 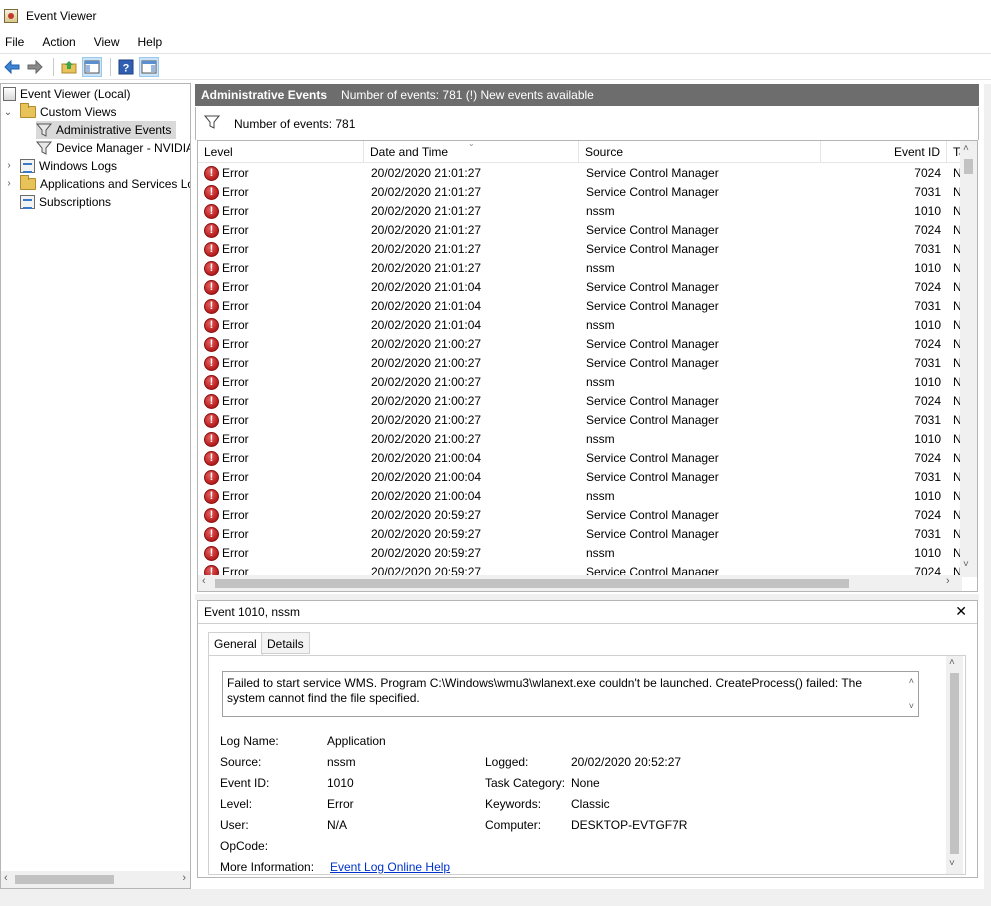 What do you see at coordinates (927, 420) in the screenshot?
I see `cell-event-id: 7031` at bounding box center [927, 420].